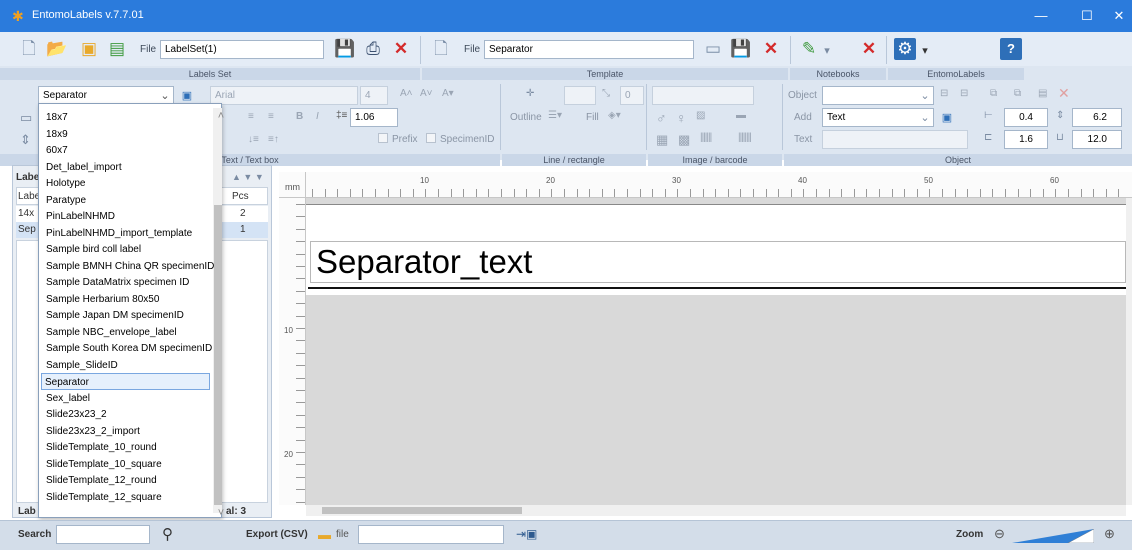 This screenshot has width=1132, height=550. I want to click on notebook-edit-icon: ✎, so click(809, 49).